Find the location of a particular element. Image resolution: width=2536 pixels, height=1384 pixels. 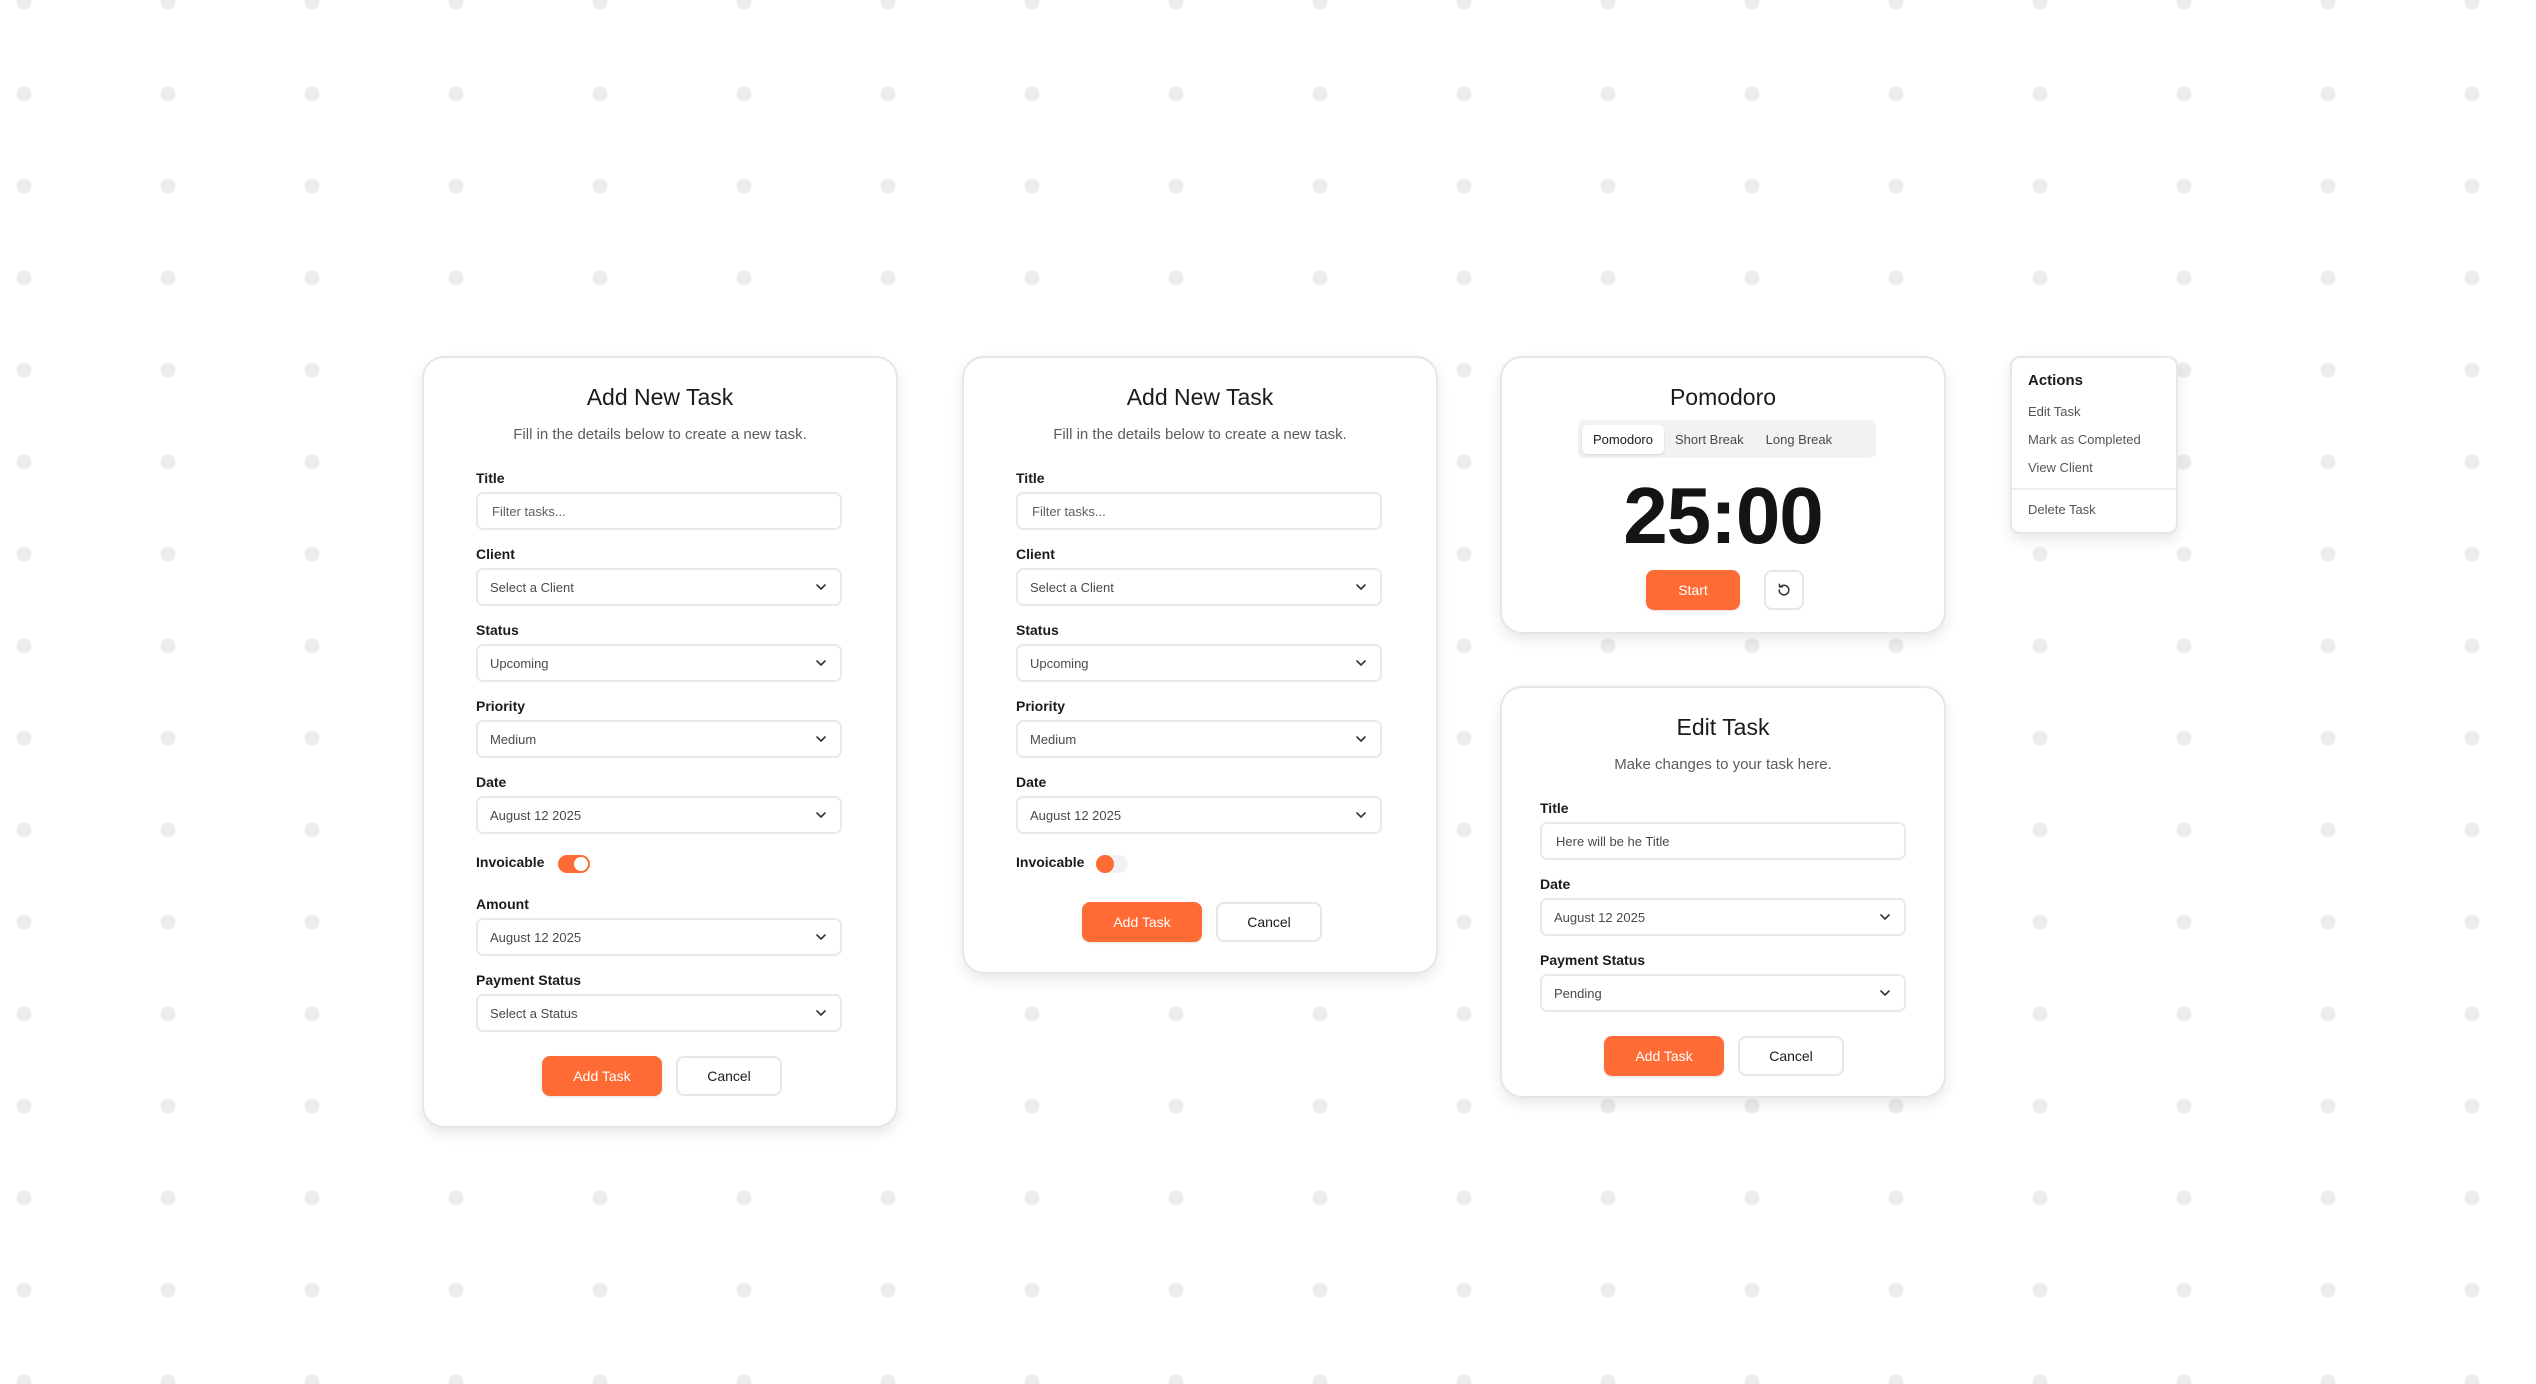

dialog-title: Edit Task is located at coordinates (1723, 727).